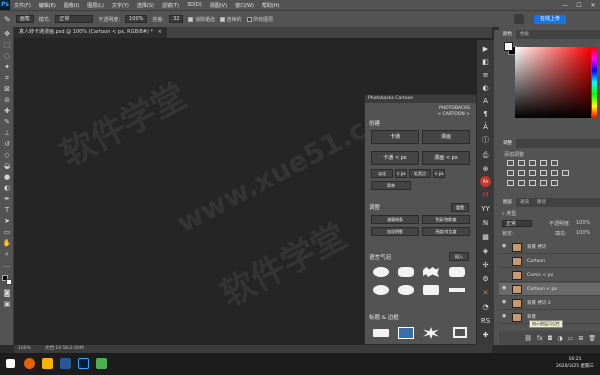 This screenshot has height=375, width=600. Describe the element at coordinates (381, 272) in the screenshot. I see `speech-bubble-oval` at that location.